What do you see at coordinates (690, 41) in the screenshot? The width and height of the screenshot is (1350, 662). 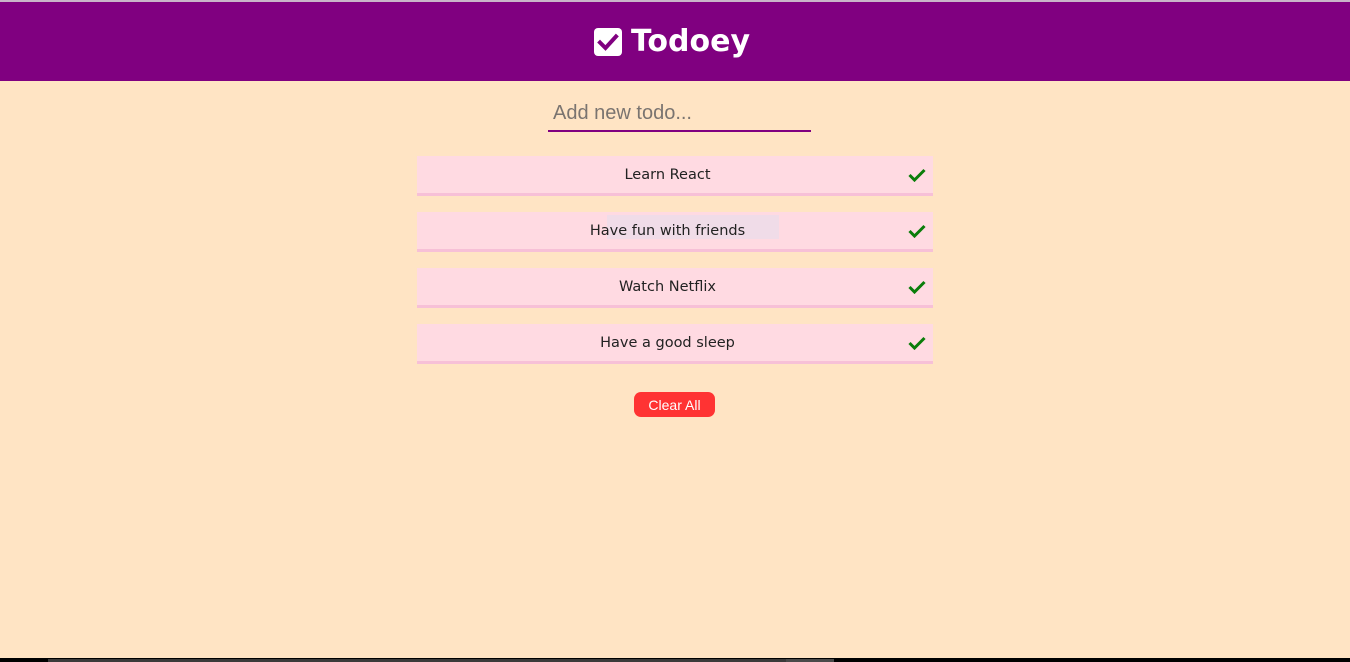 I see `app-title: Todoey` at bounding box center [690, 41].